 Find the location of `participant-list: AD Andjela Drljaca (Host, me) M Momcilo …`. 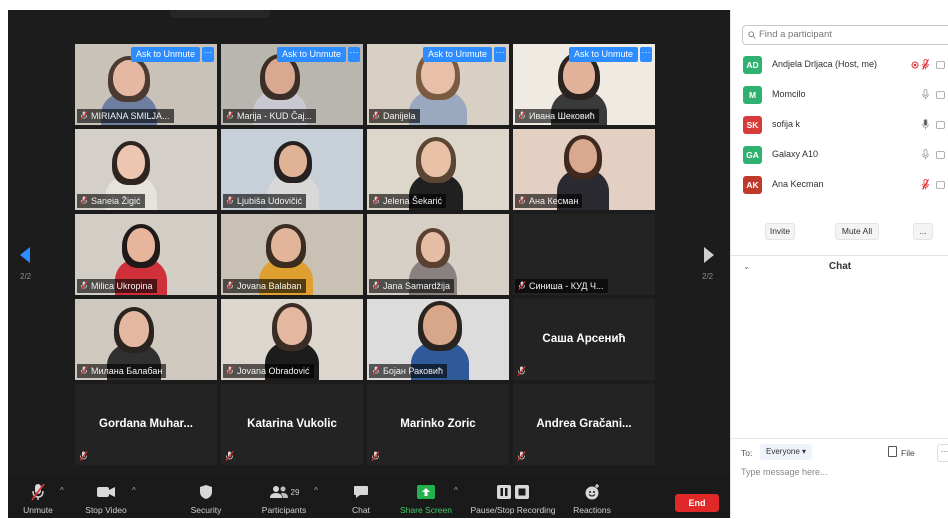

participant-list: AD Andjela Drljaca (Host, me) M Momcilo … is located at coordinates (845, 131).